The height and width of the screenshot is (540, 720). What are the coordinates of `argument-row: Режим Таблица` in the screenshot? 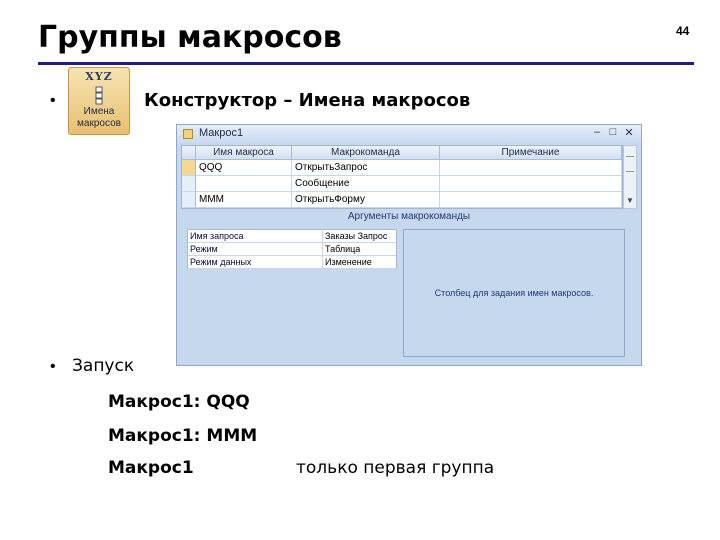 It's located at (292, 249).